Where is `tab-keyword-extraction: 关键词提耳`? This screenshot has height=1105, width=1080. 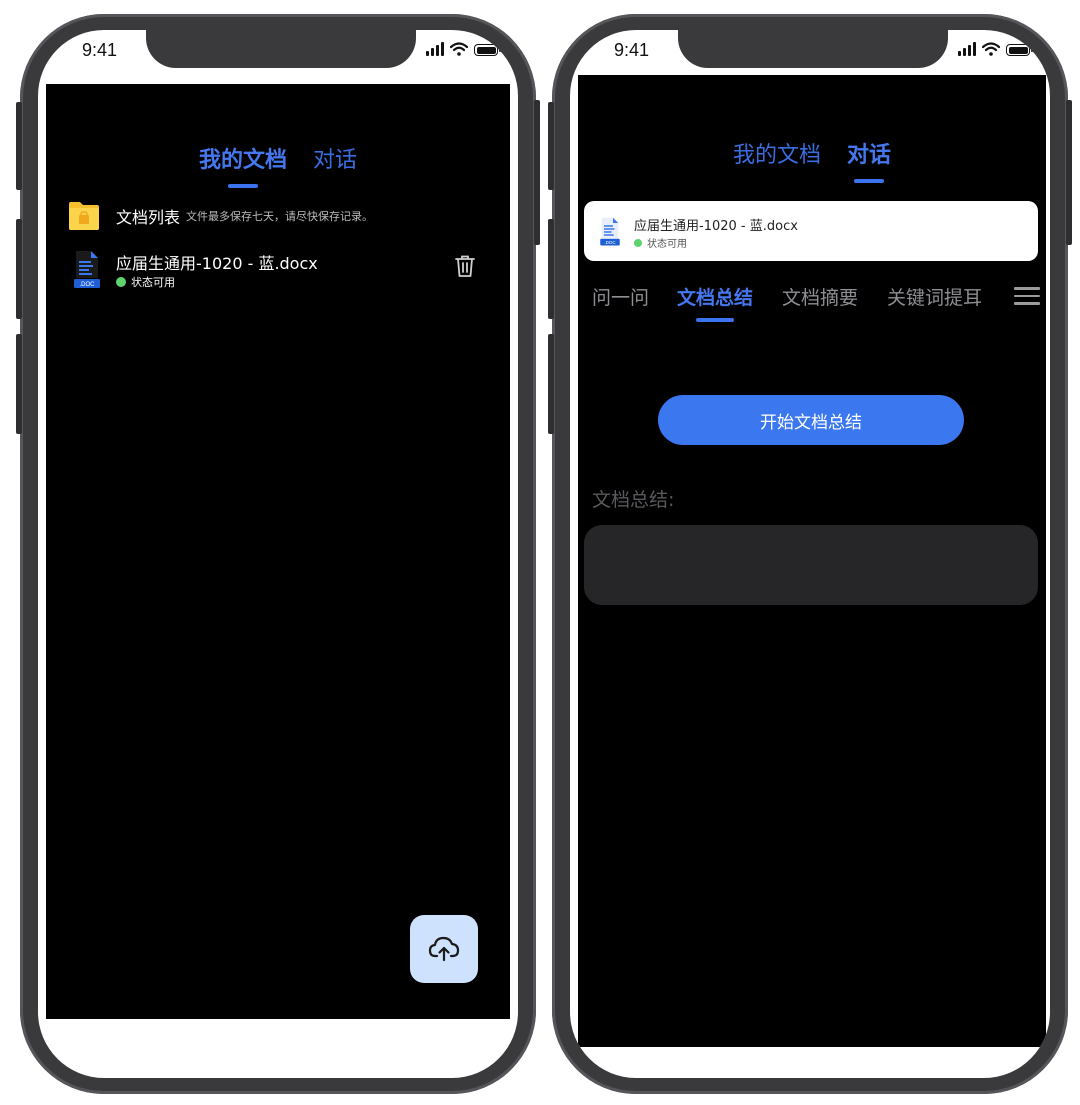 tab-keyword-extraction: 关键词提耳 is located at coordinates (934, 296).